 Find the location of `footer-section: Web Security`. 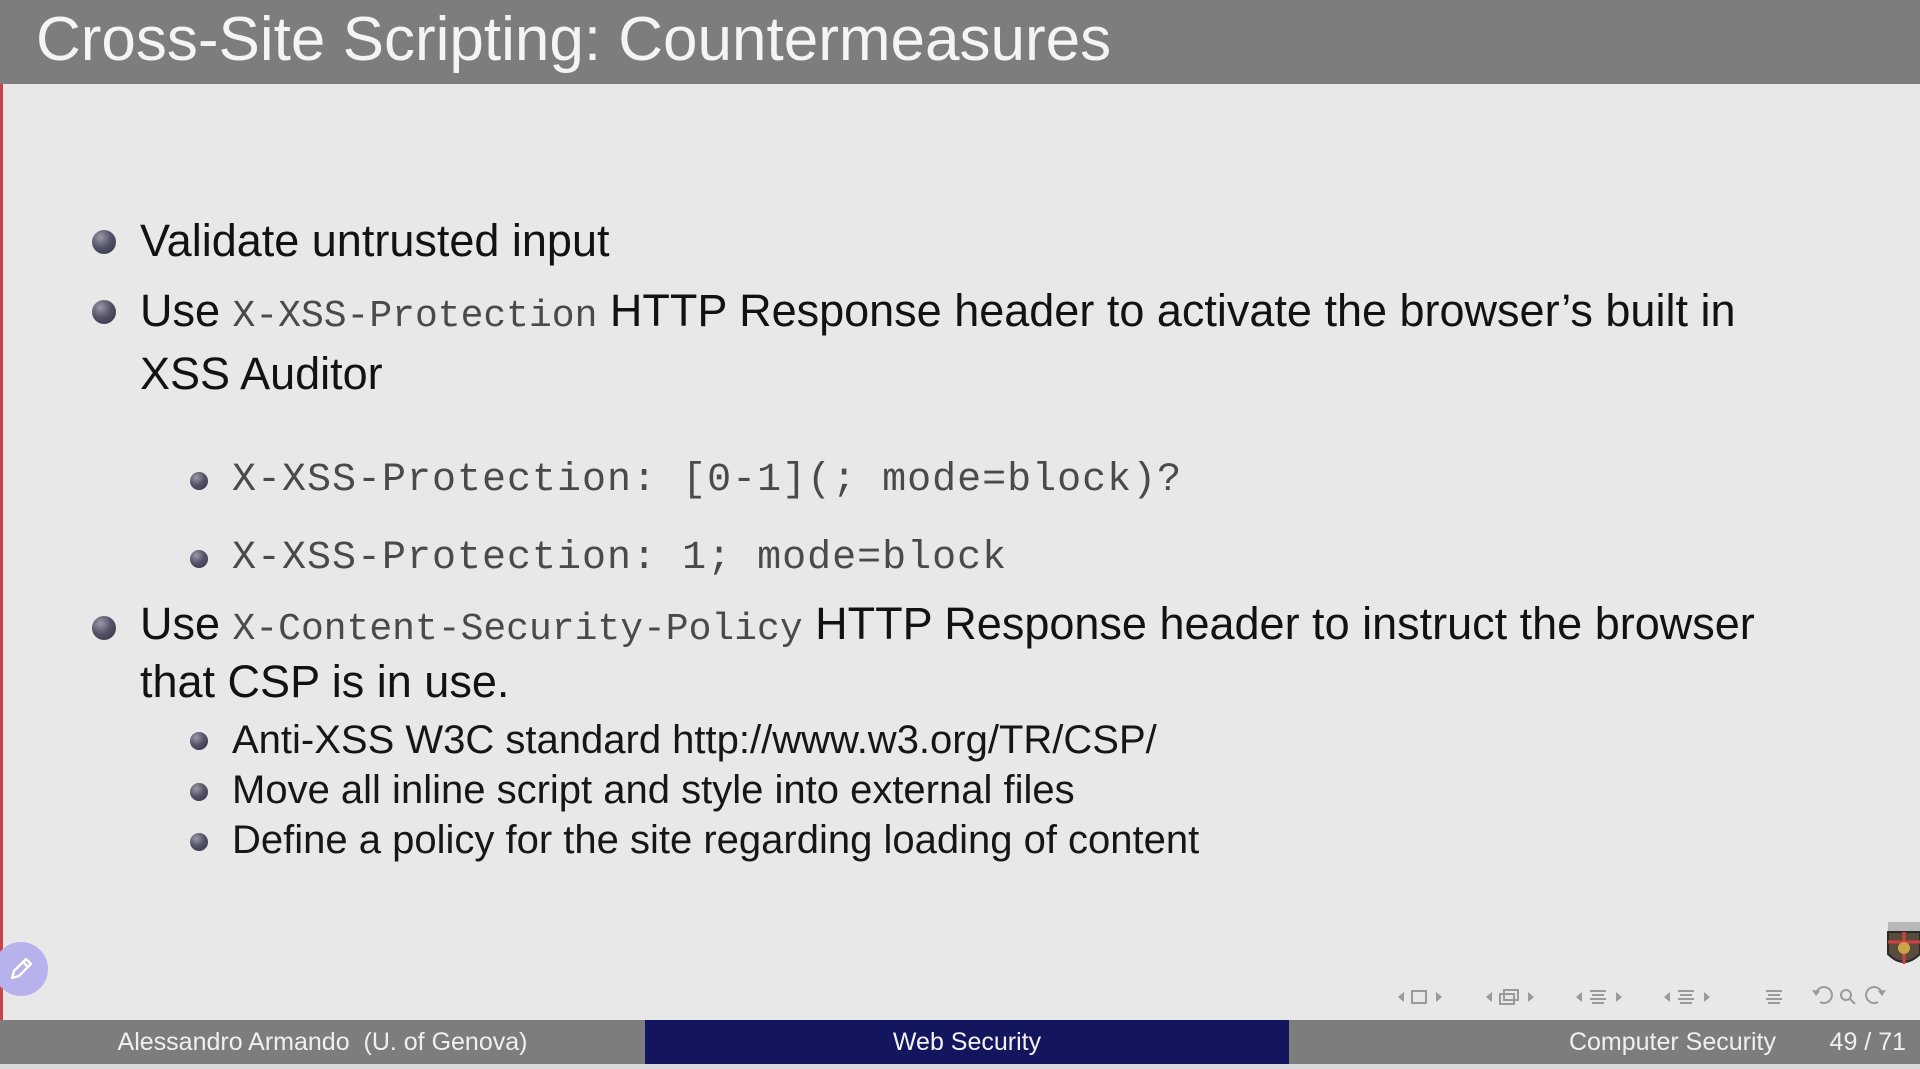

footer-section: Web Security is located at coordinates (967, 1042).